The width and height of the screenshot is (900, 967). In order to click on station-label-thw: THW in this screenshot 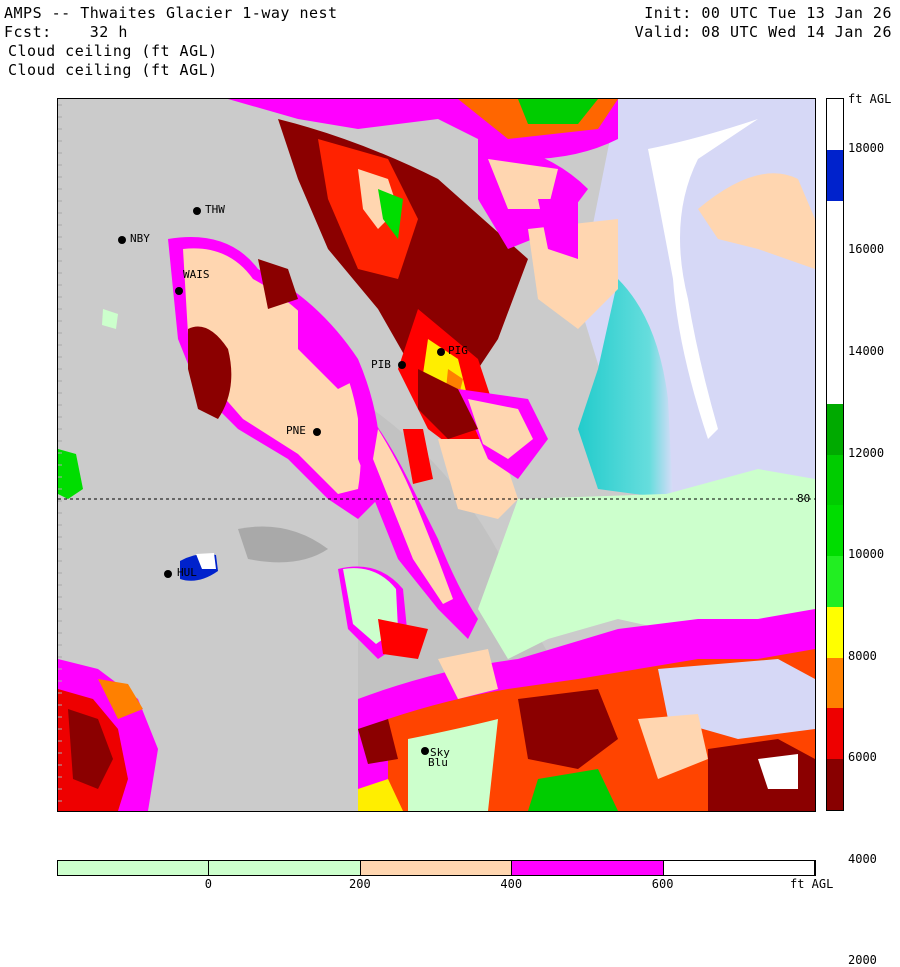, I will do `click(215, 209)`.